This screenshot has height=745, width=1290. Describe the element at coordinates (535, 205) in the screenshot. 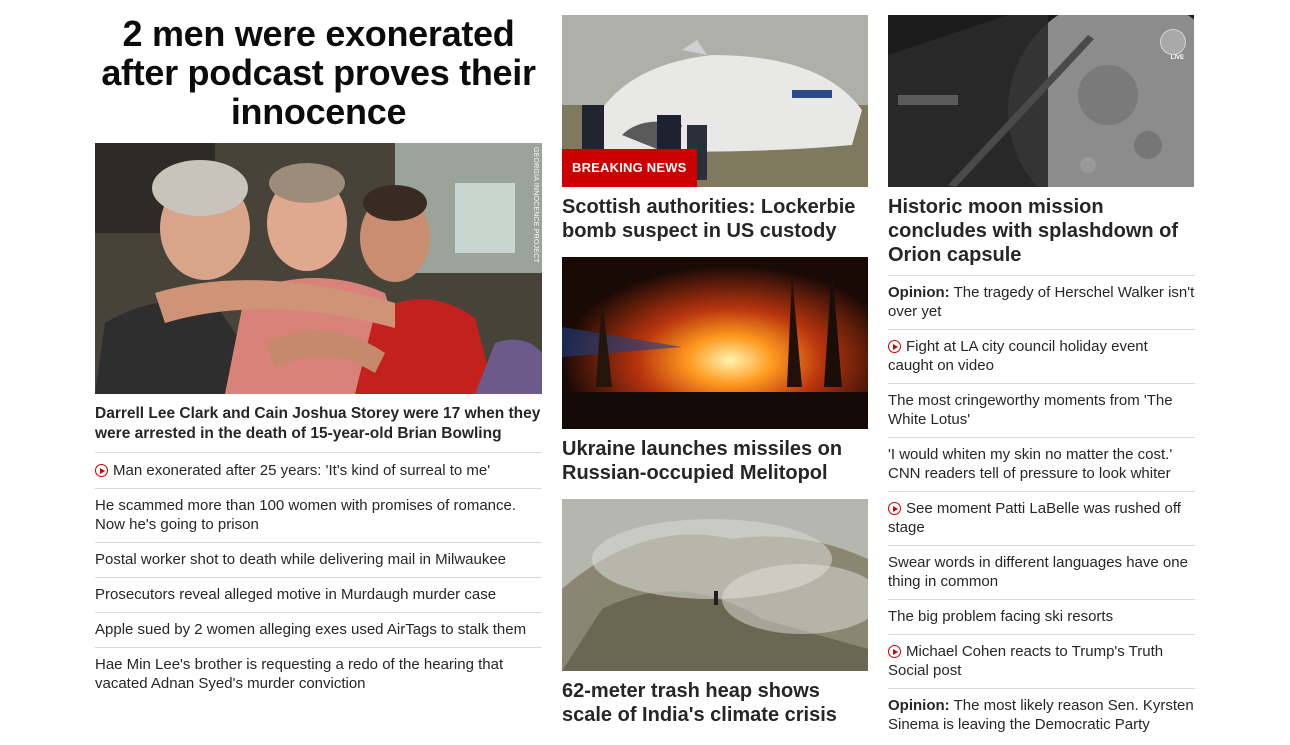

I see `image-credit: GEORGIA INNOCENCE PROJECT` at that location.